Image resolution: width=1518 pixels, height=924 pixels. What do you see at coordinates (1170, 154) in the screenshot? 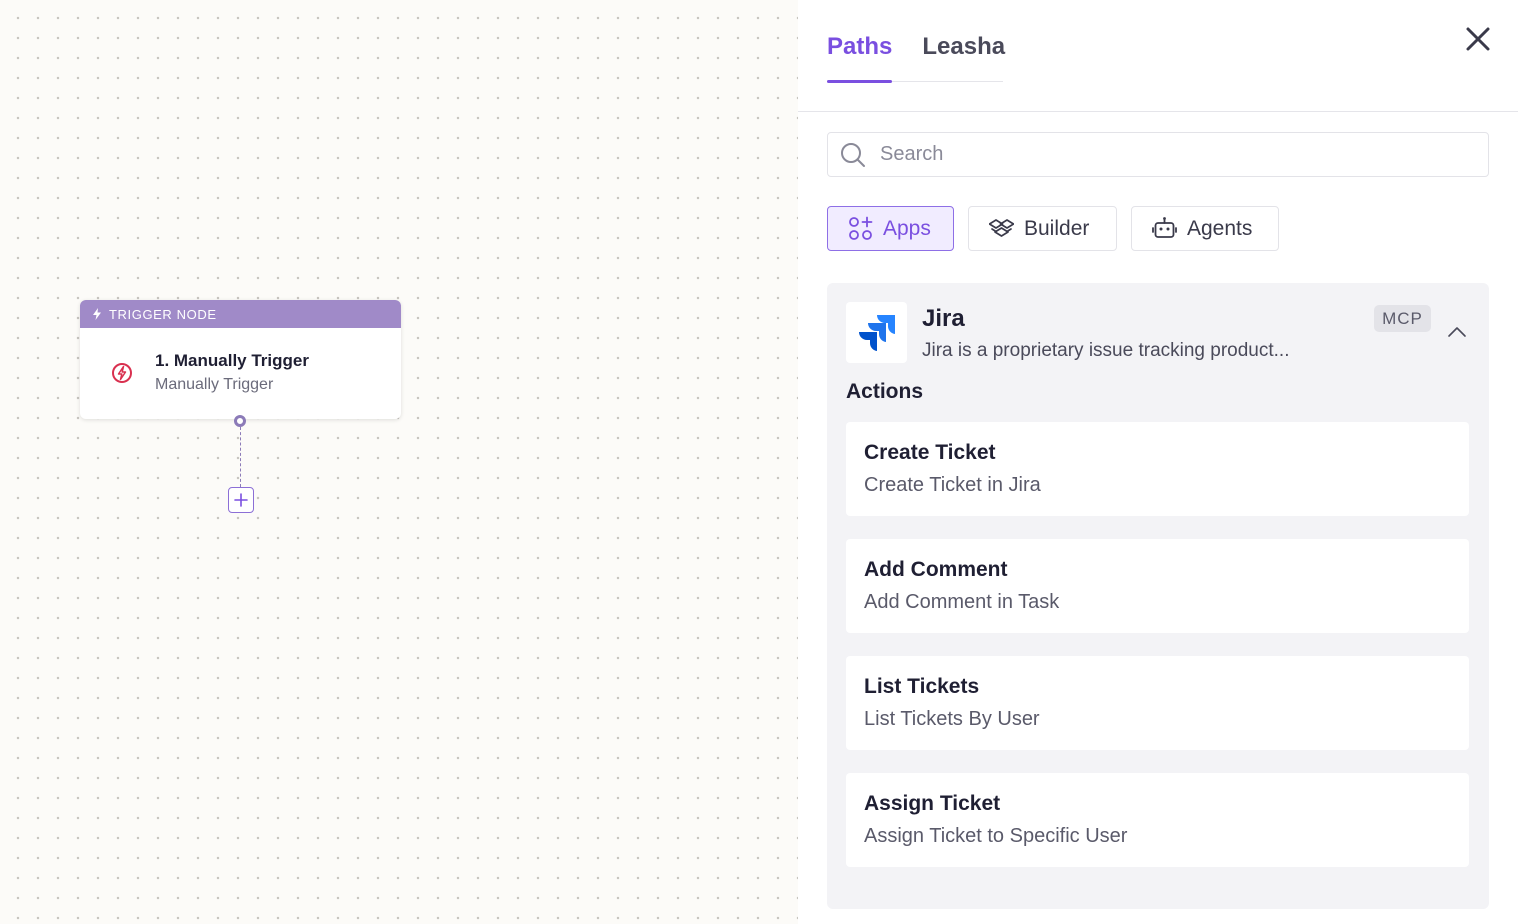
I see `search-input` at bounding box center [1170, 154].